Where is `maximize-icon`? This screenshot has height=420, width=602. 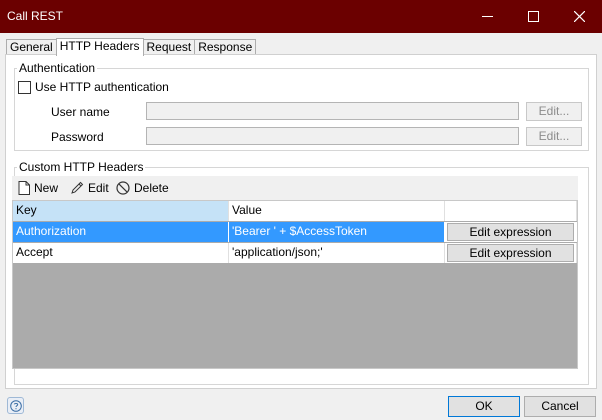
maximize-icon is located at coordinates (533, 16).